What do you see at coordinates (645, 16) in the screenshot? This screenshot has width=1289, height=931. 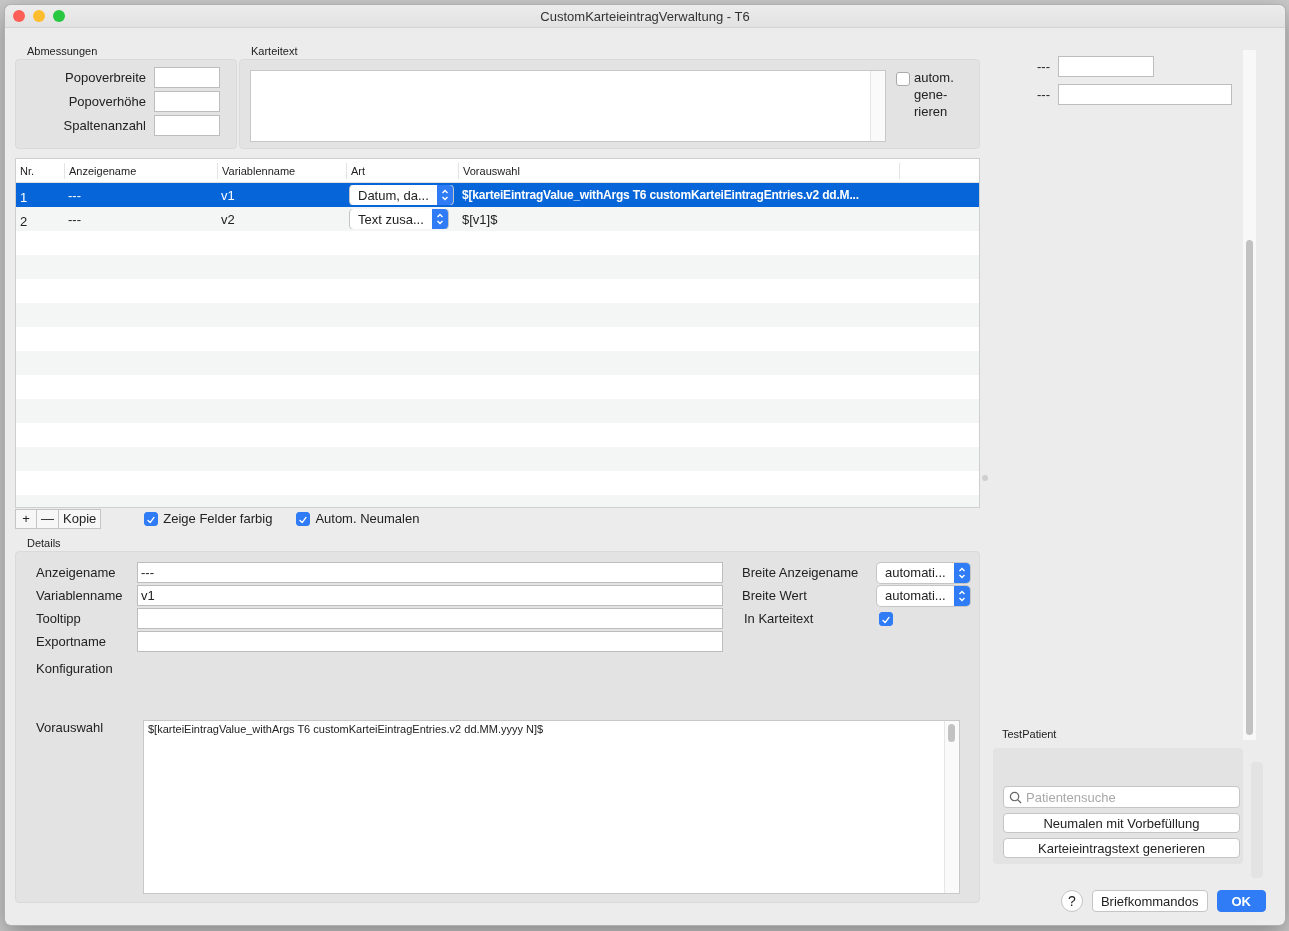 I see `window-title: CustomKarteieintragVerwaltung - T6` at bounding box center [645, 16].